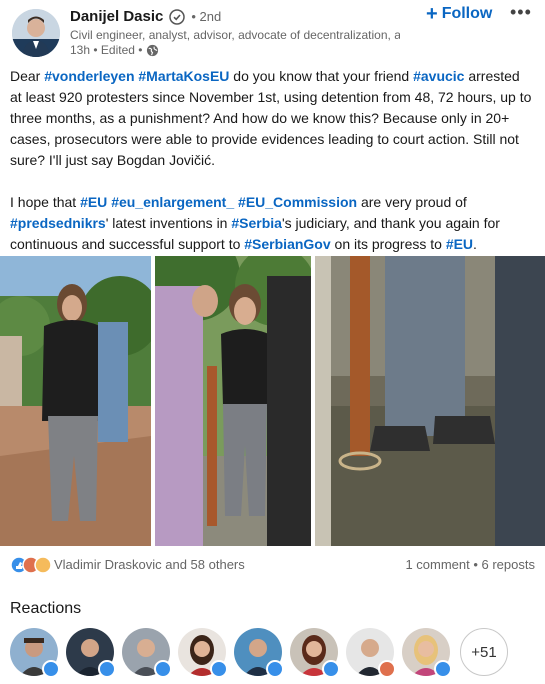 The height and width of the screenshot is (684, 545). I want to click on post-text-segment: on its progress to, so click(388, 244).